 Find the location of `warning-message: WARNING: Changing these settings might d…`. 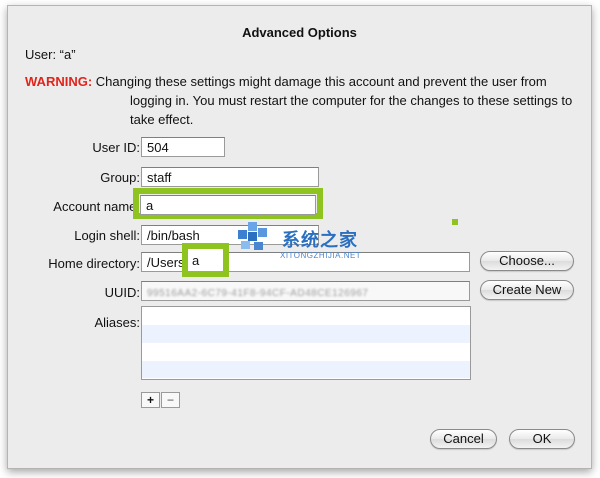

warning-message: WARNING: Changing these settings might d… is located at coordinates (302, 100).